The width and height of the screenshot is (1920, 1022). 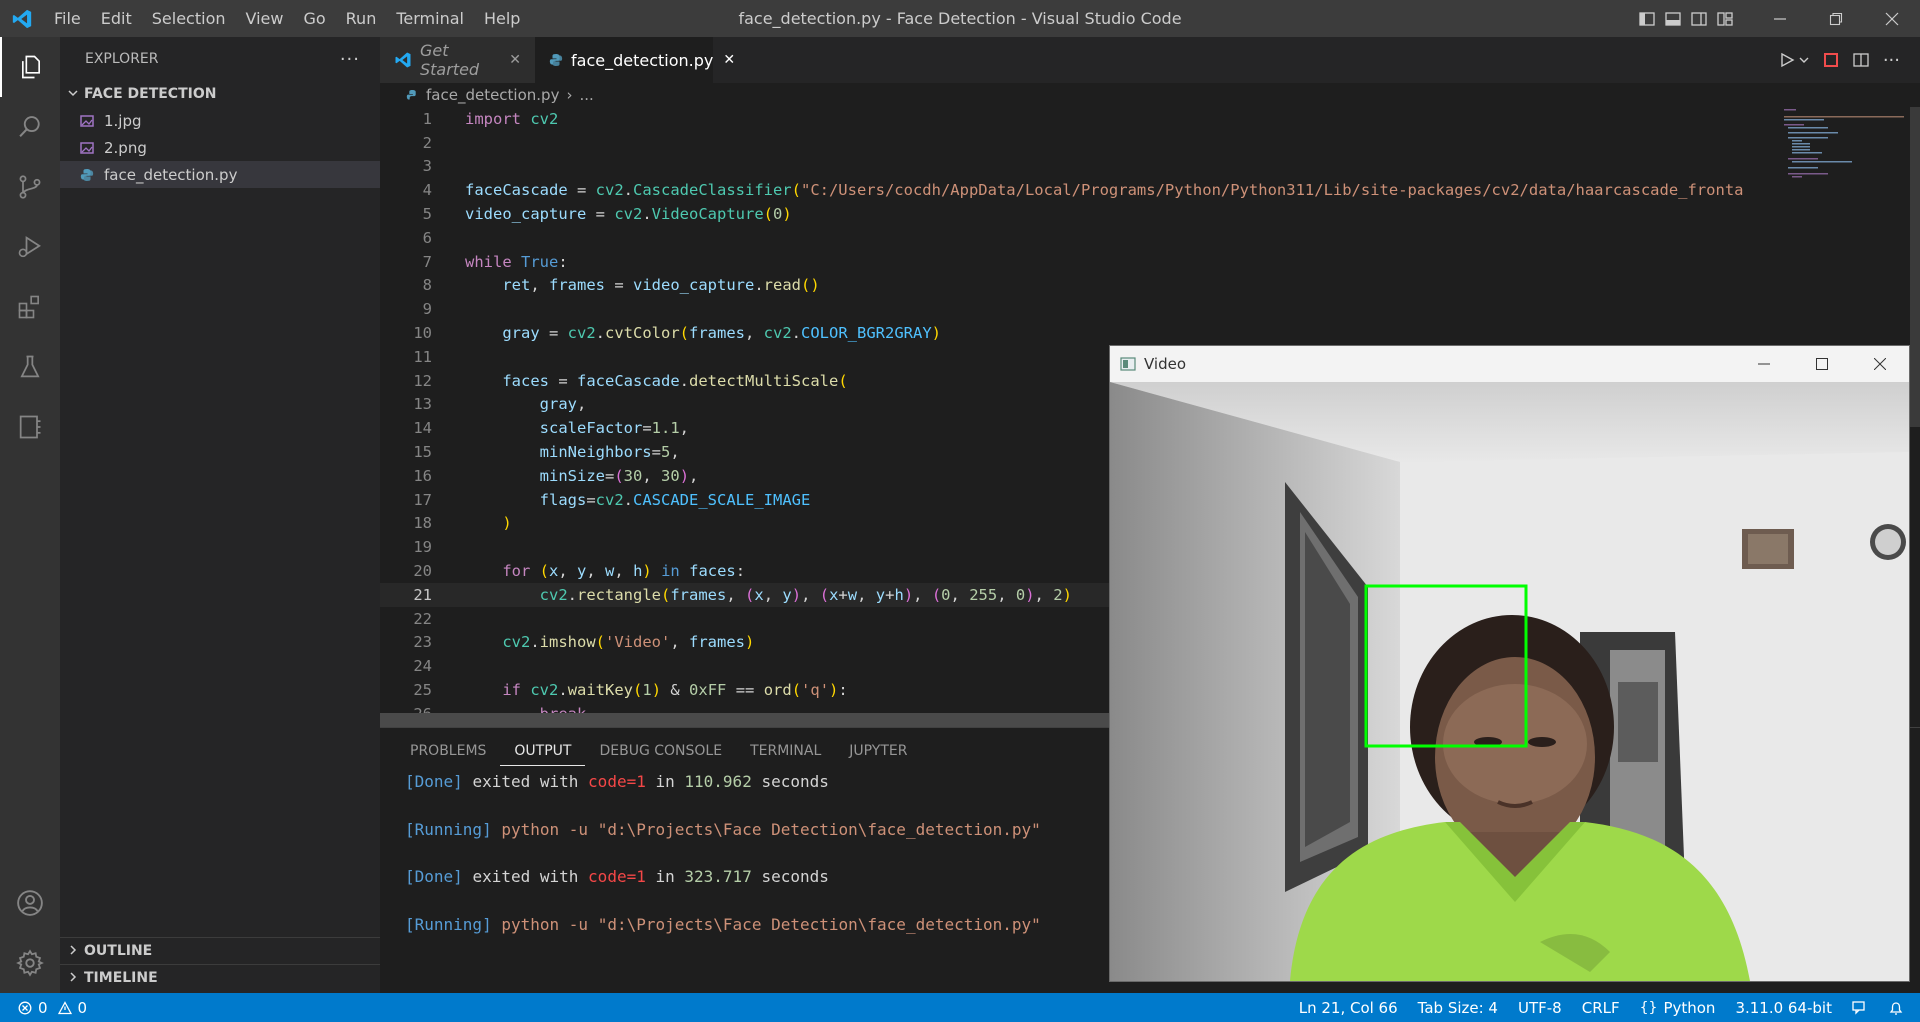 I want to click on toggle-panel-icon, so click(x=1673, y=18).